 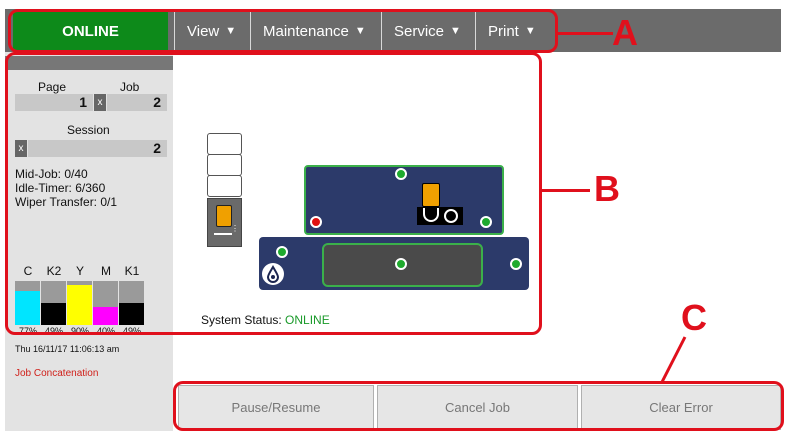 What do you see at coordinates (283, 31) in the screenshot?
I see `annotation-box-a` at bounding box center [283, 31].